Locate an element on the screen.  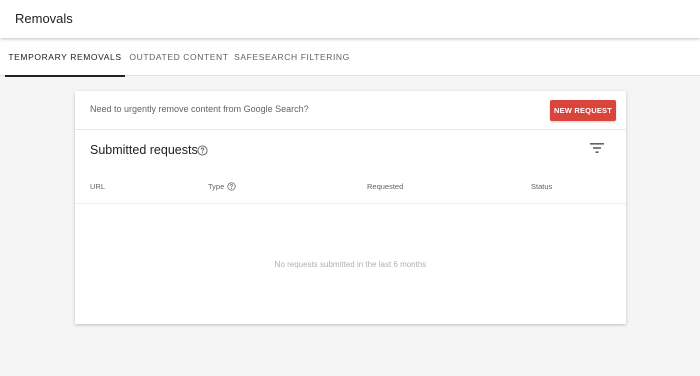
filter-icon is located at coordinates (597, 148).